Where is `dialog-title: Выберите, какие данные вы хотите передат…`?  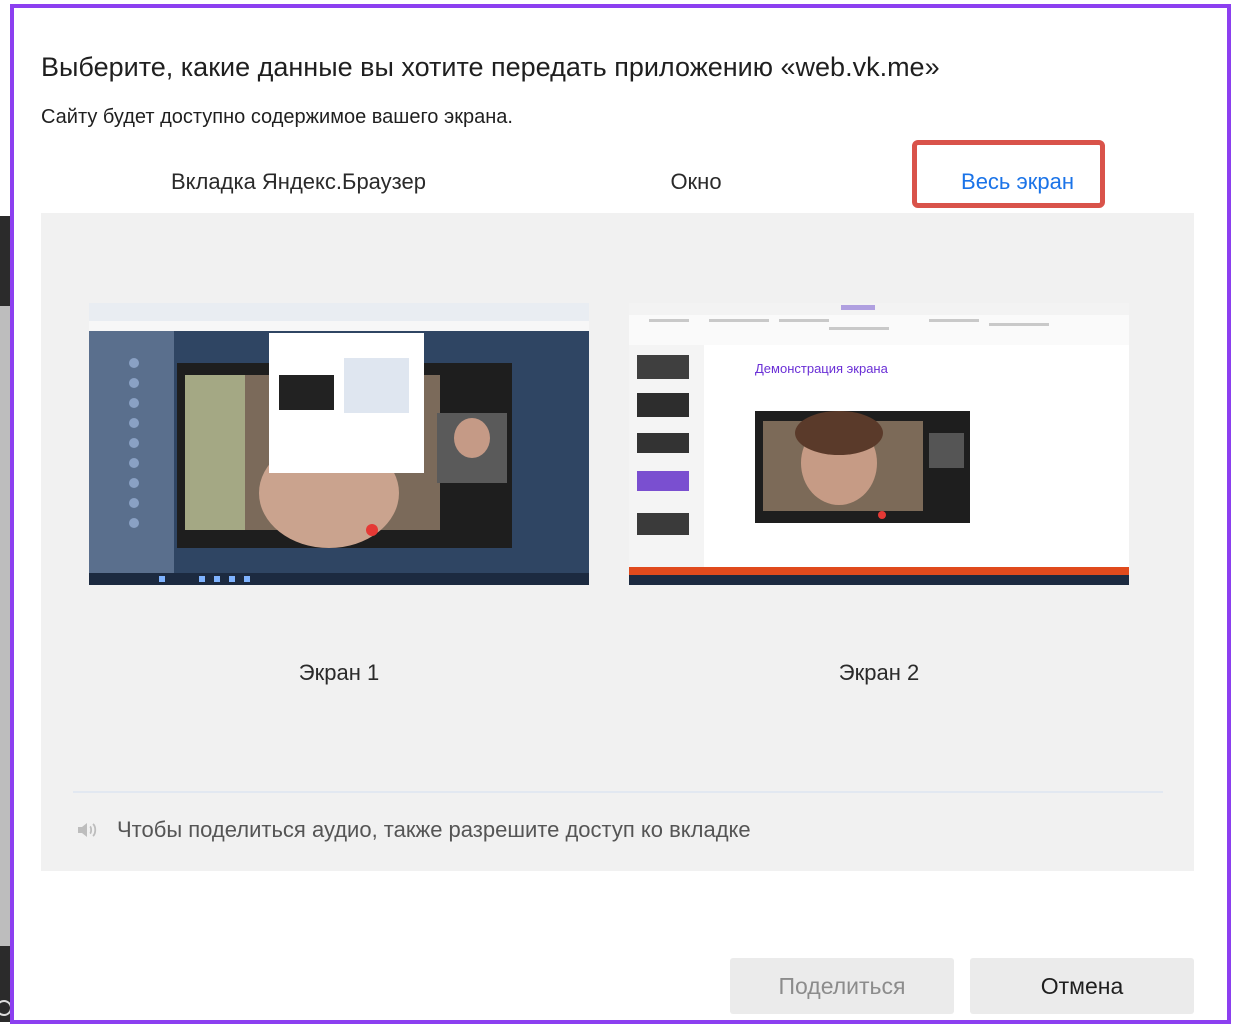
dialog-title: Выберите, какие данные вы хотите передат… is located at coordinates (490, 67).